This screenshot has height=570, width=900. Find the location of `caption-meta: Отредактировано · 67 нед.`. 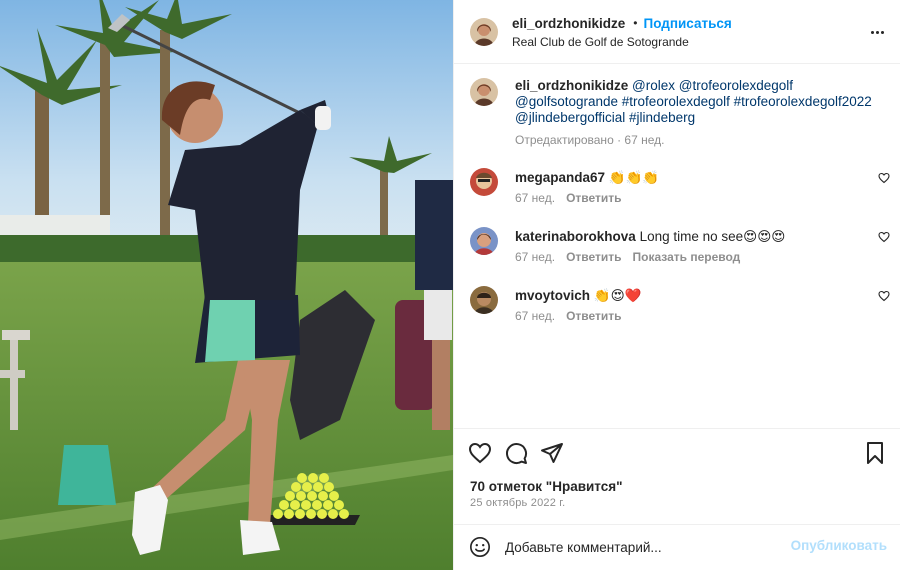

caption-meta: Отредактировано · 67 нед. is located at coordinates (590, 140).